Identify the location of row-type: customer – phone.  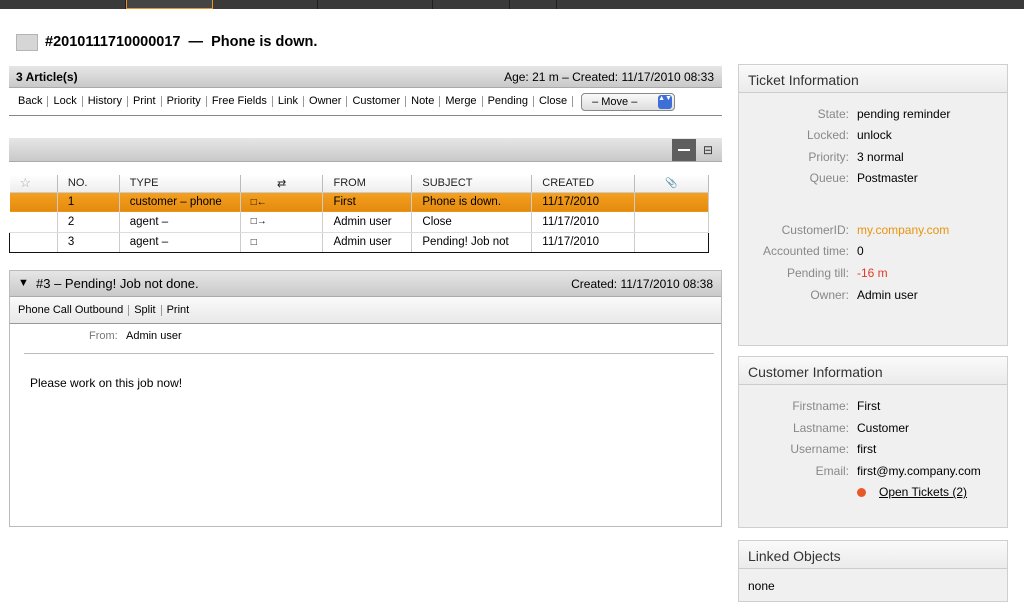
(180, 202).